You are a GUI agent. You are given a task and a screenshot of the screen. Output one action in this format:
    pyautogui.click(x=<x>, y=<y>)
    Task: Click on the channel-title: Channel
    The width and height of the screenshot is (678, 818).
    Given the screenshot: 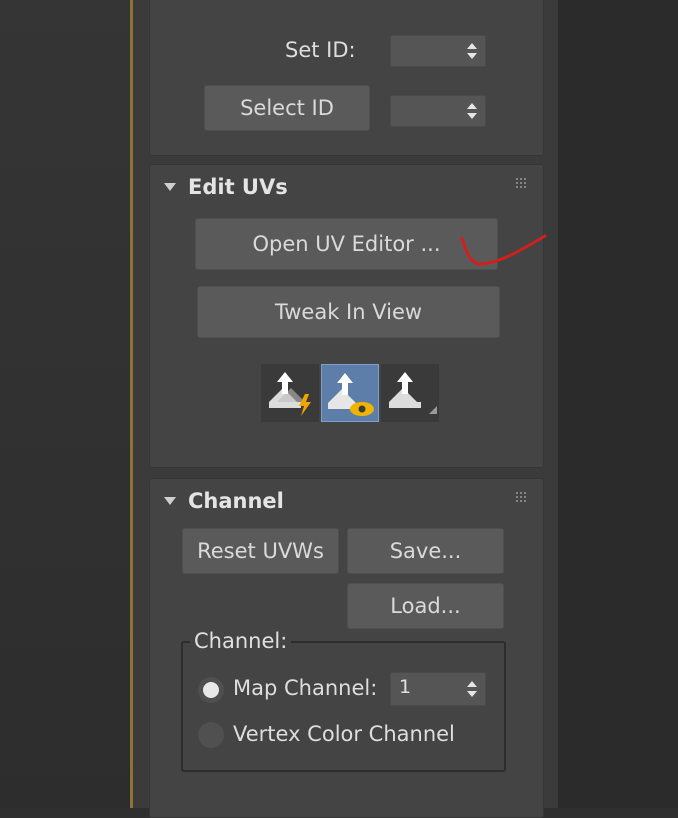 What is the action you would take?
    pyautogui.click(x=236, y=501)
    